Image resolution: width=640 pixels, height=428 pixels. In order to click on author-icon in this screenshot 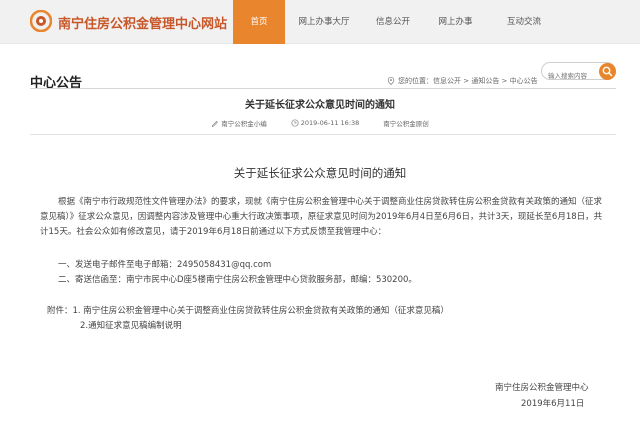, I will do `click(215, 123)`.